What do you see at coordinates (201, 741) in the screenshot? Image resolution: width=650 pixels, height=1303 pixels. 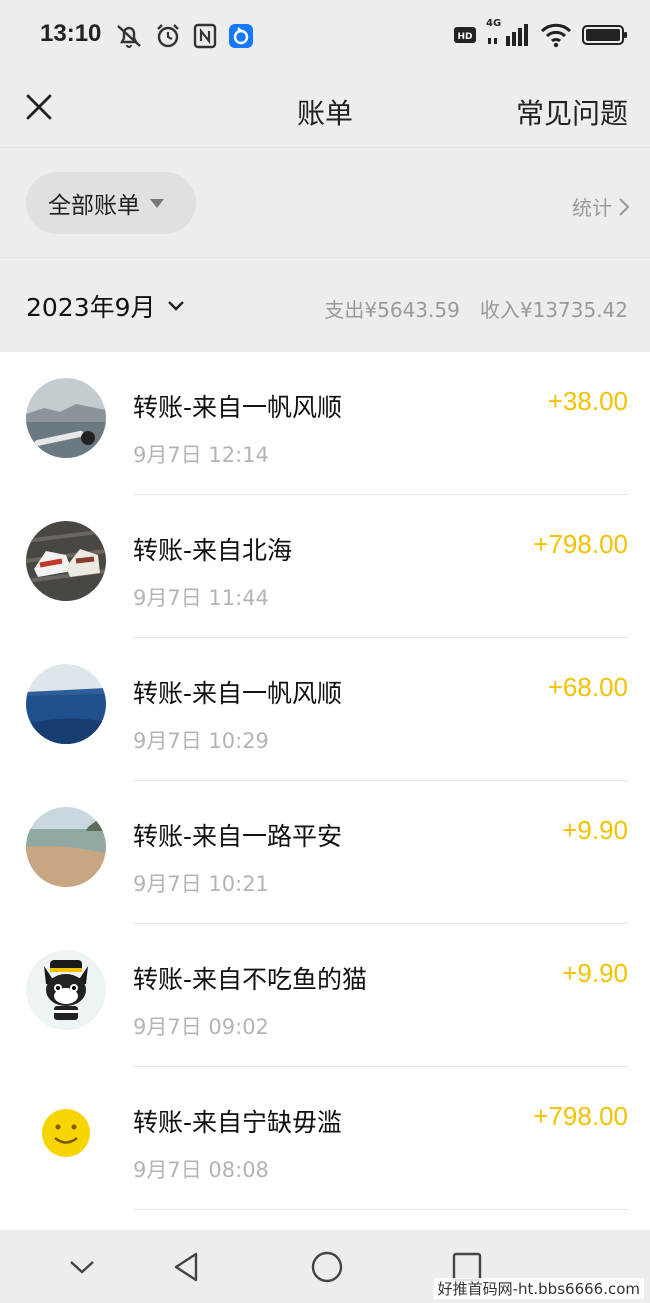 I see `transaction-time: 9月7日 10:29` at bounding box center [201, 741].